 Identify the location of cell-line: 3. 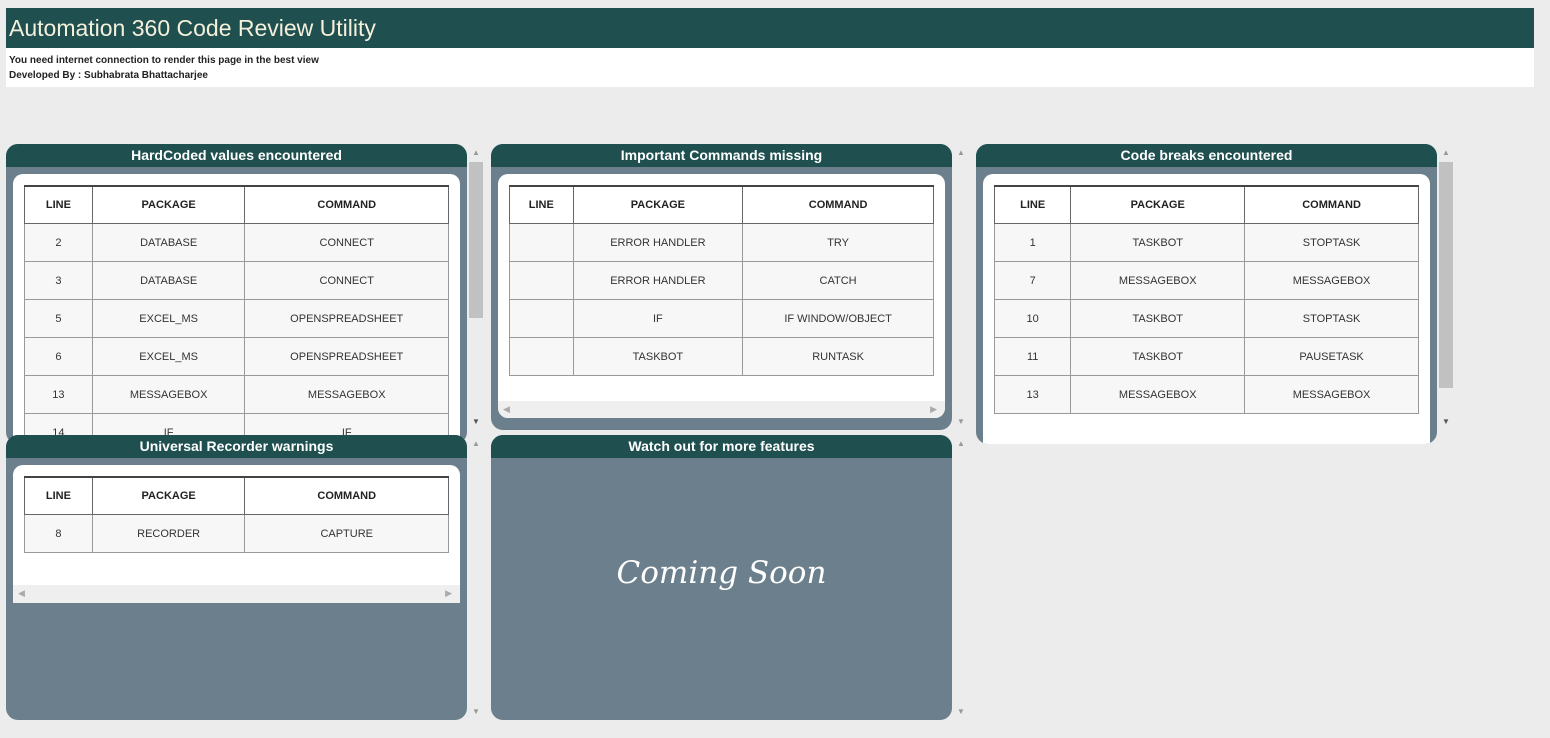
(58, 280).